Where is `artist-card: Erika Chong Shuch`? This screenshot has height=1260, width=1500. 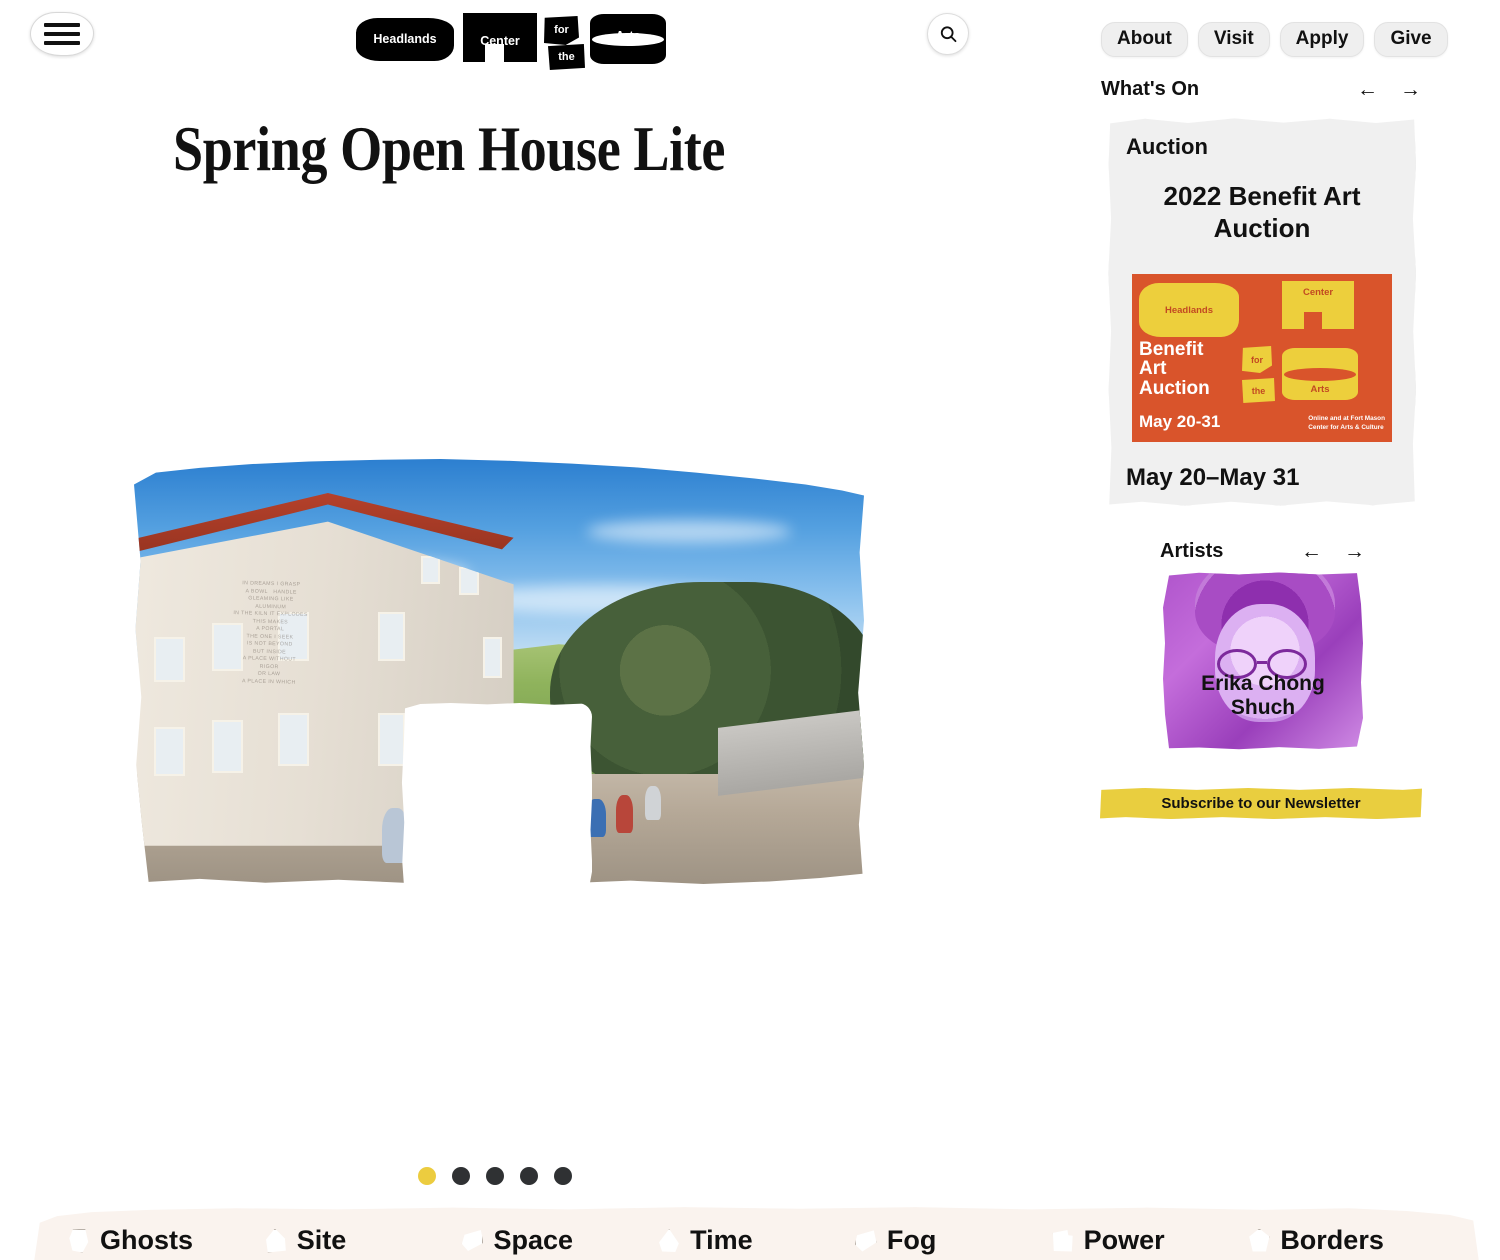 artist-card: Erika Chong Shuch is located at coordinates (1263, 661).